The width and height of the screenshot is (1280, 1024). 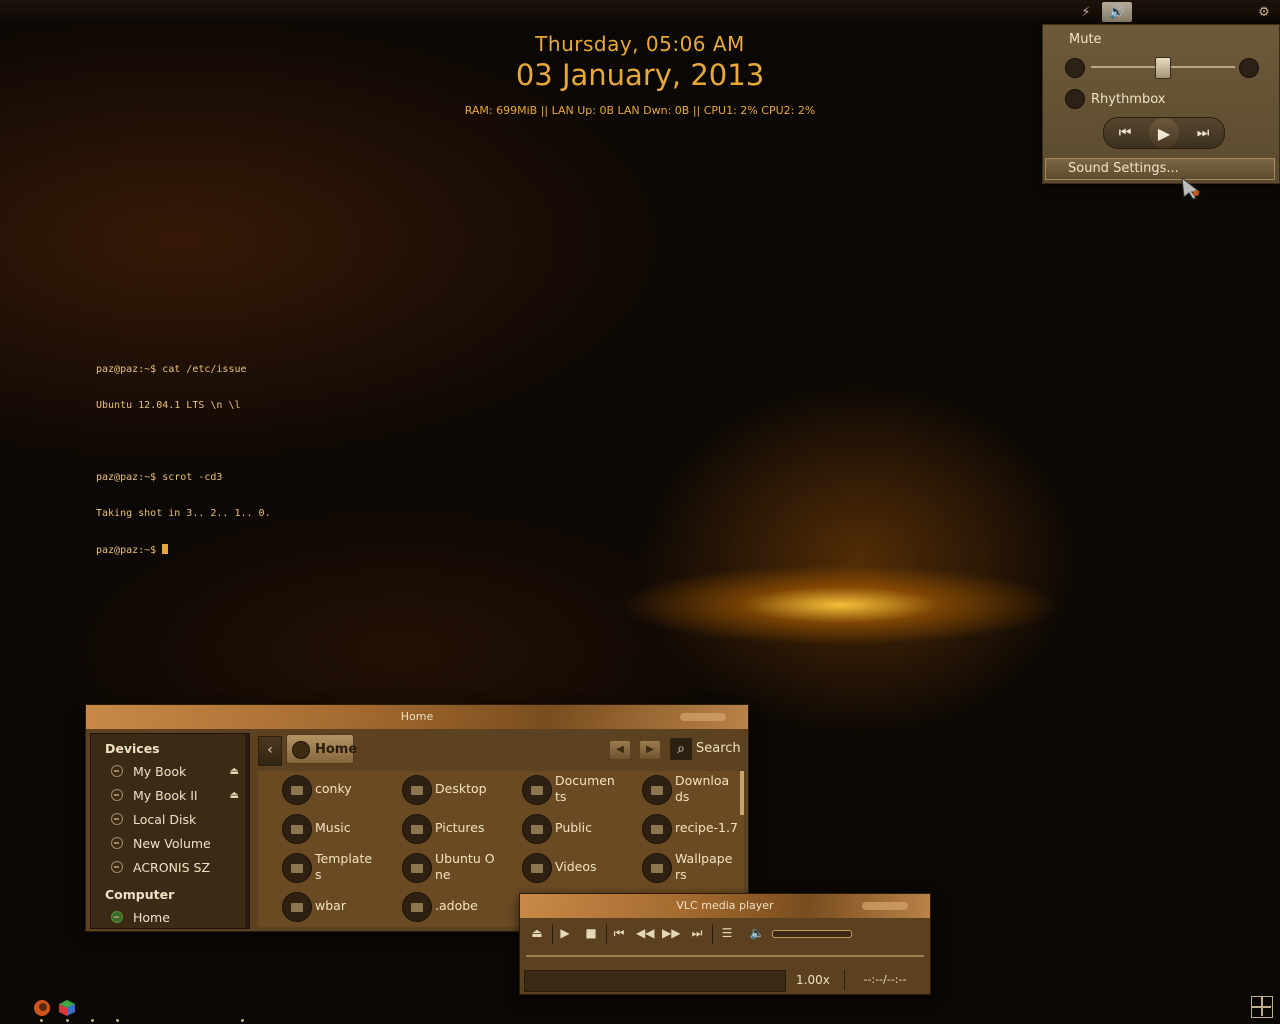 What do you see at coordinates (816, 980) in the screenshot?
I see `vlc-playback-speed: 1.00x` at bounding box center [816, 980].